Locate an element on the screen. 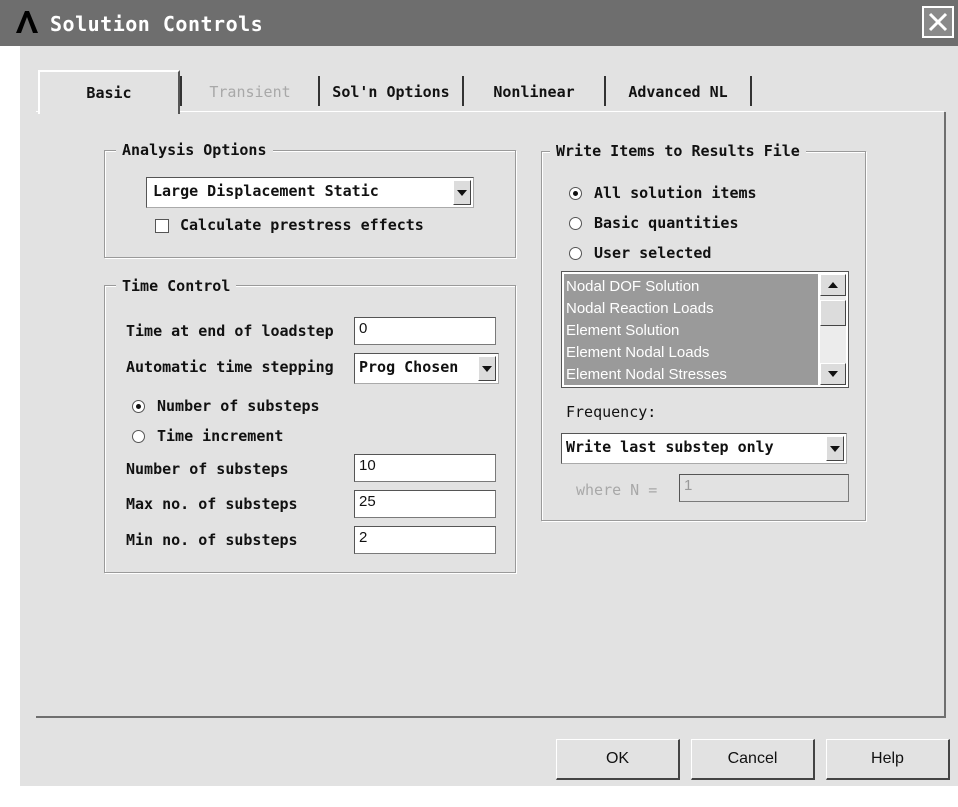 This screenshot has height=807, width=958. radio-number-of-substeps-label: Number of substeps is located at coordinates (238, 406).